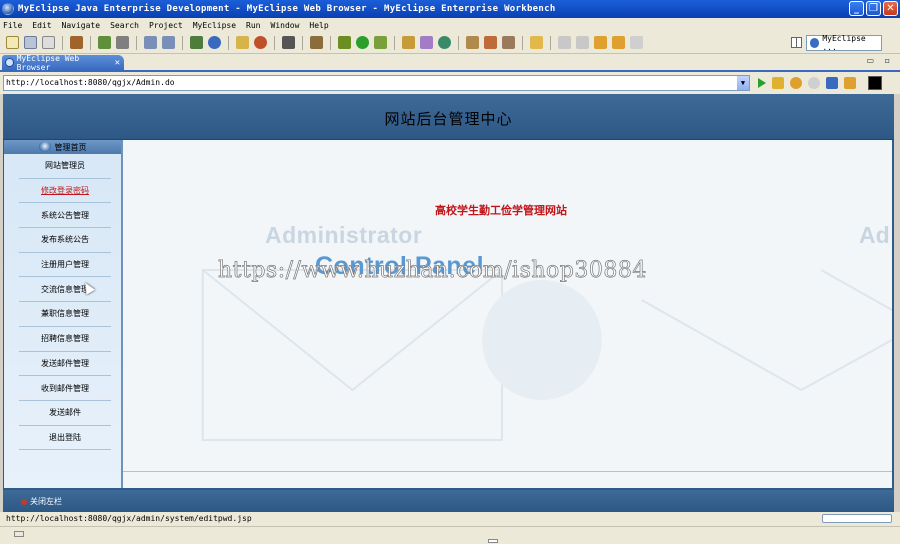  I want to click on administrator-watermark-clipped: Ad, so click(874, 235).